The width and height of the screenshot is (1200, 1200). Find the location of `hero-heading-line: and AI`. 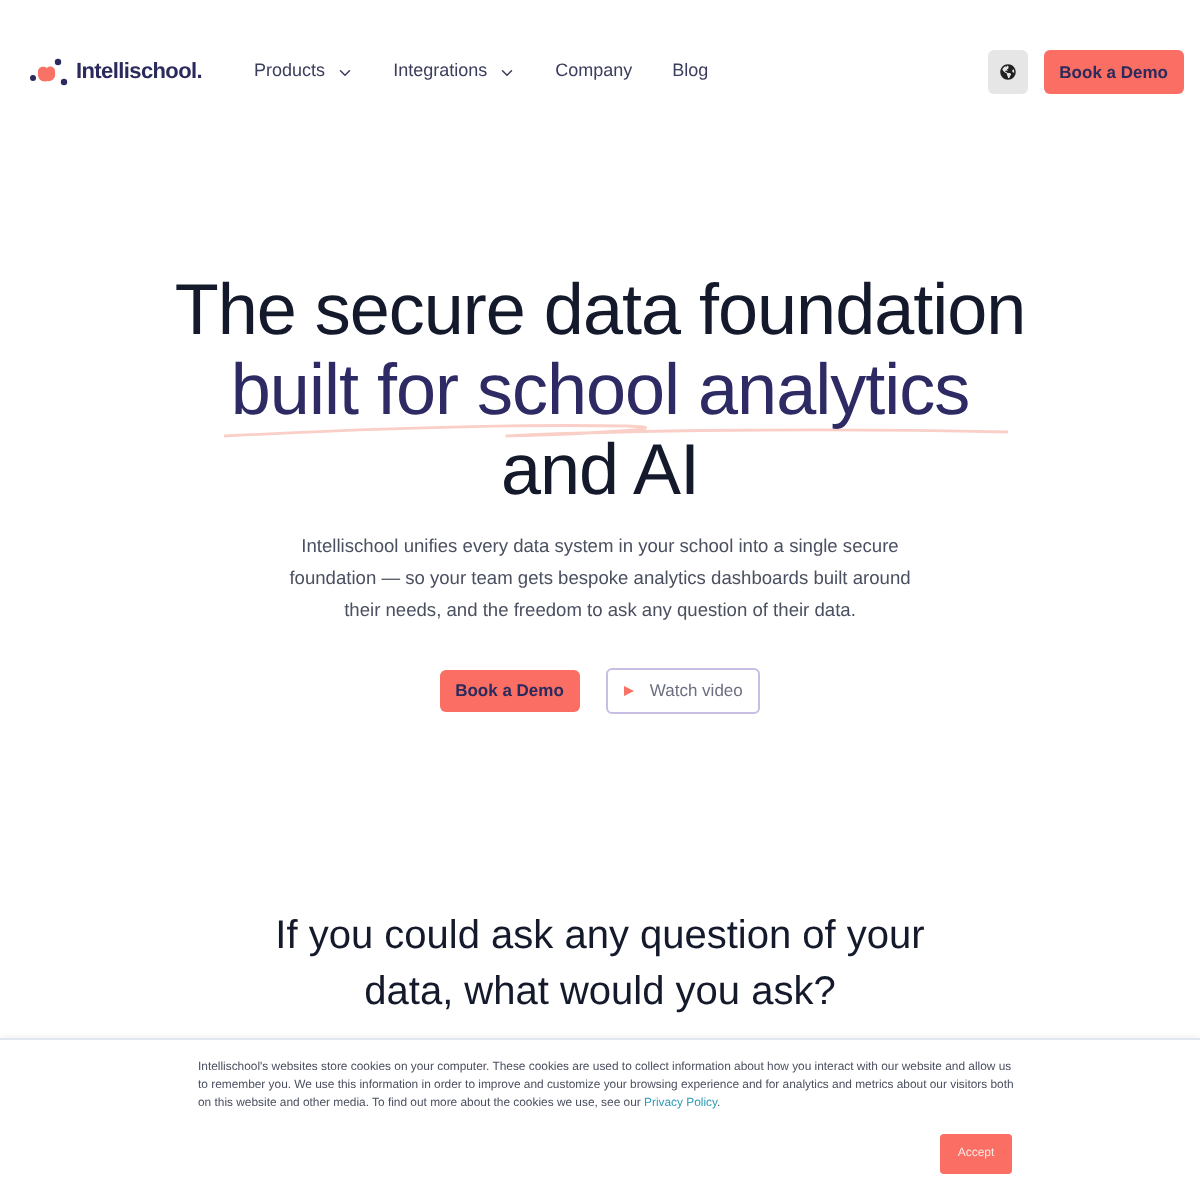

hero-heading-line: and AI is located at coordinates (600, 469).